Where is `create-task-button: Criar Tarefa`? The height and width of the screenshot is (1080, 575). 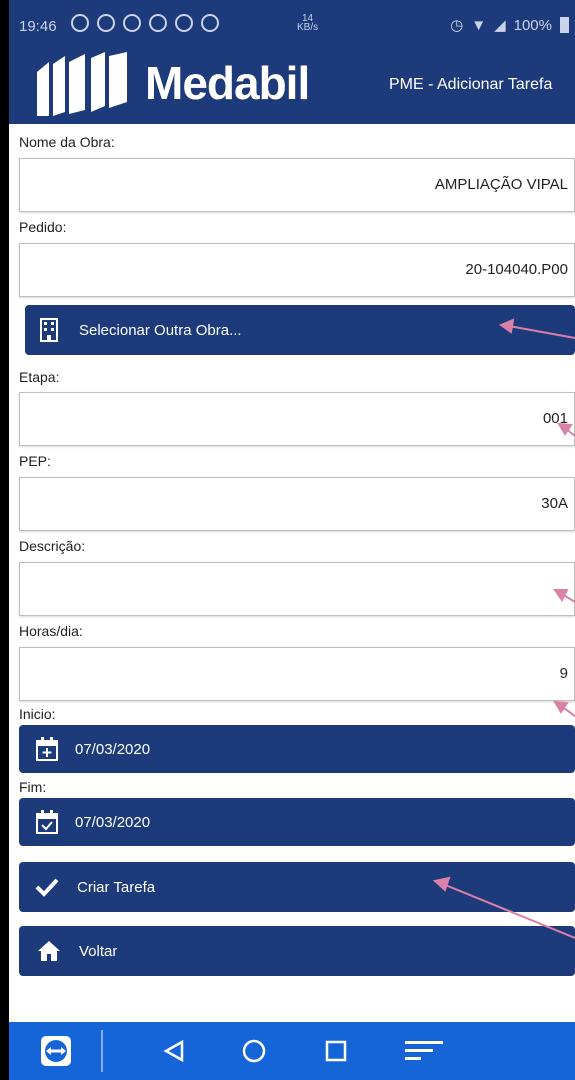 create-task-button: Criar Tarefa is located at coordinates (297, 887).